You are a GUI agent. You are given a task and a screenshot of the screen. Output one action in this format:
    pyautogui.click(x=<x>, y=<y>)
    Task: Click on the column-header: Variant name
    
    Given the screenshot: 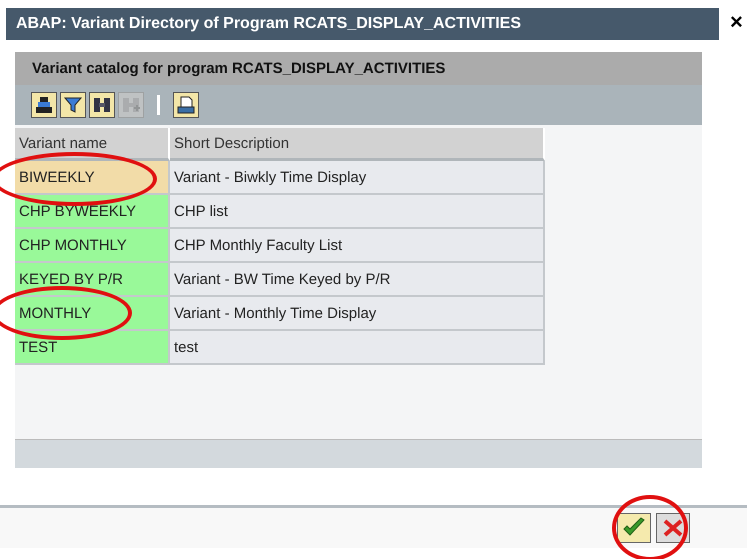 What is the action you would take?
    pyautogui.click(x=92, y=144)
    